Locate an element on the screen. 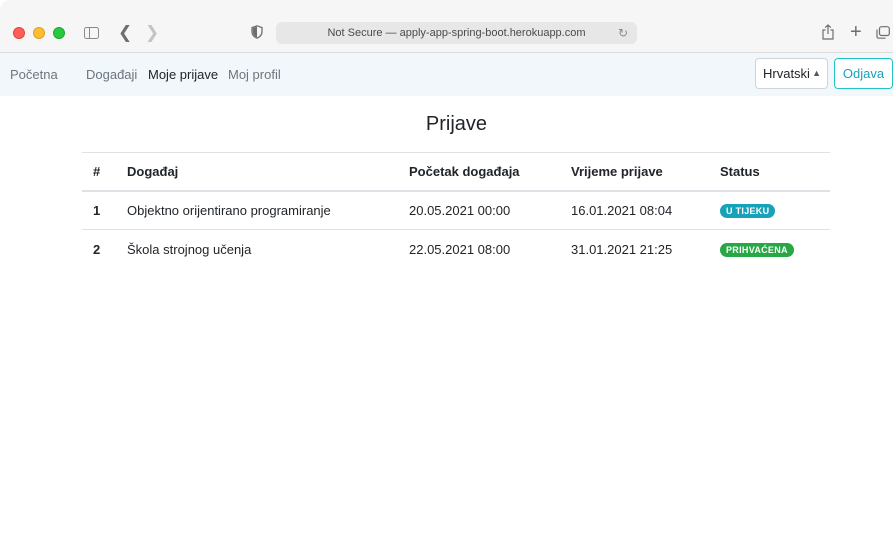 Image resolution: width=893 pixels, height=544 pixels. row-status: U TIJEKU is located at coordinates (775, 210).